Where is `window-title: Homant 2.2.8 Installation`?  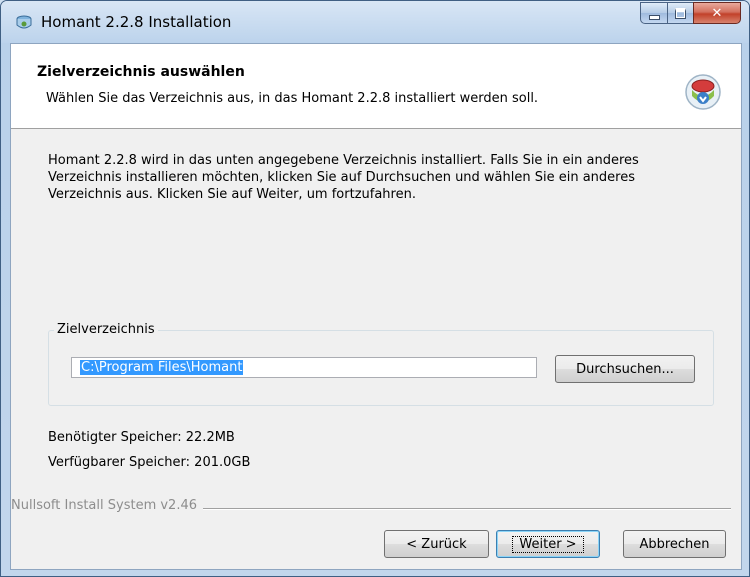 window-title: Homant 2.2.8 Installation is located at coordinates (136, 22).